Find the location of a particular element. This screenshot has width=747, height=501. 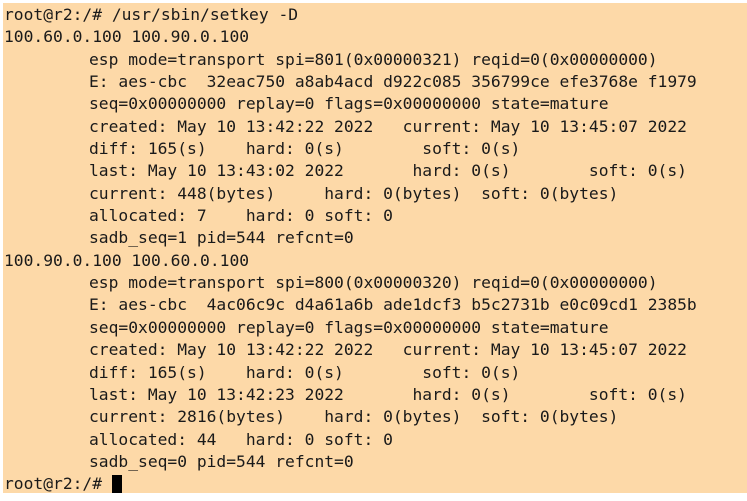

sa-header: 100.90.0.100 100.60.0.100 is located at coordinates (127, 260).